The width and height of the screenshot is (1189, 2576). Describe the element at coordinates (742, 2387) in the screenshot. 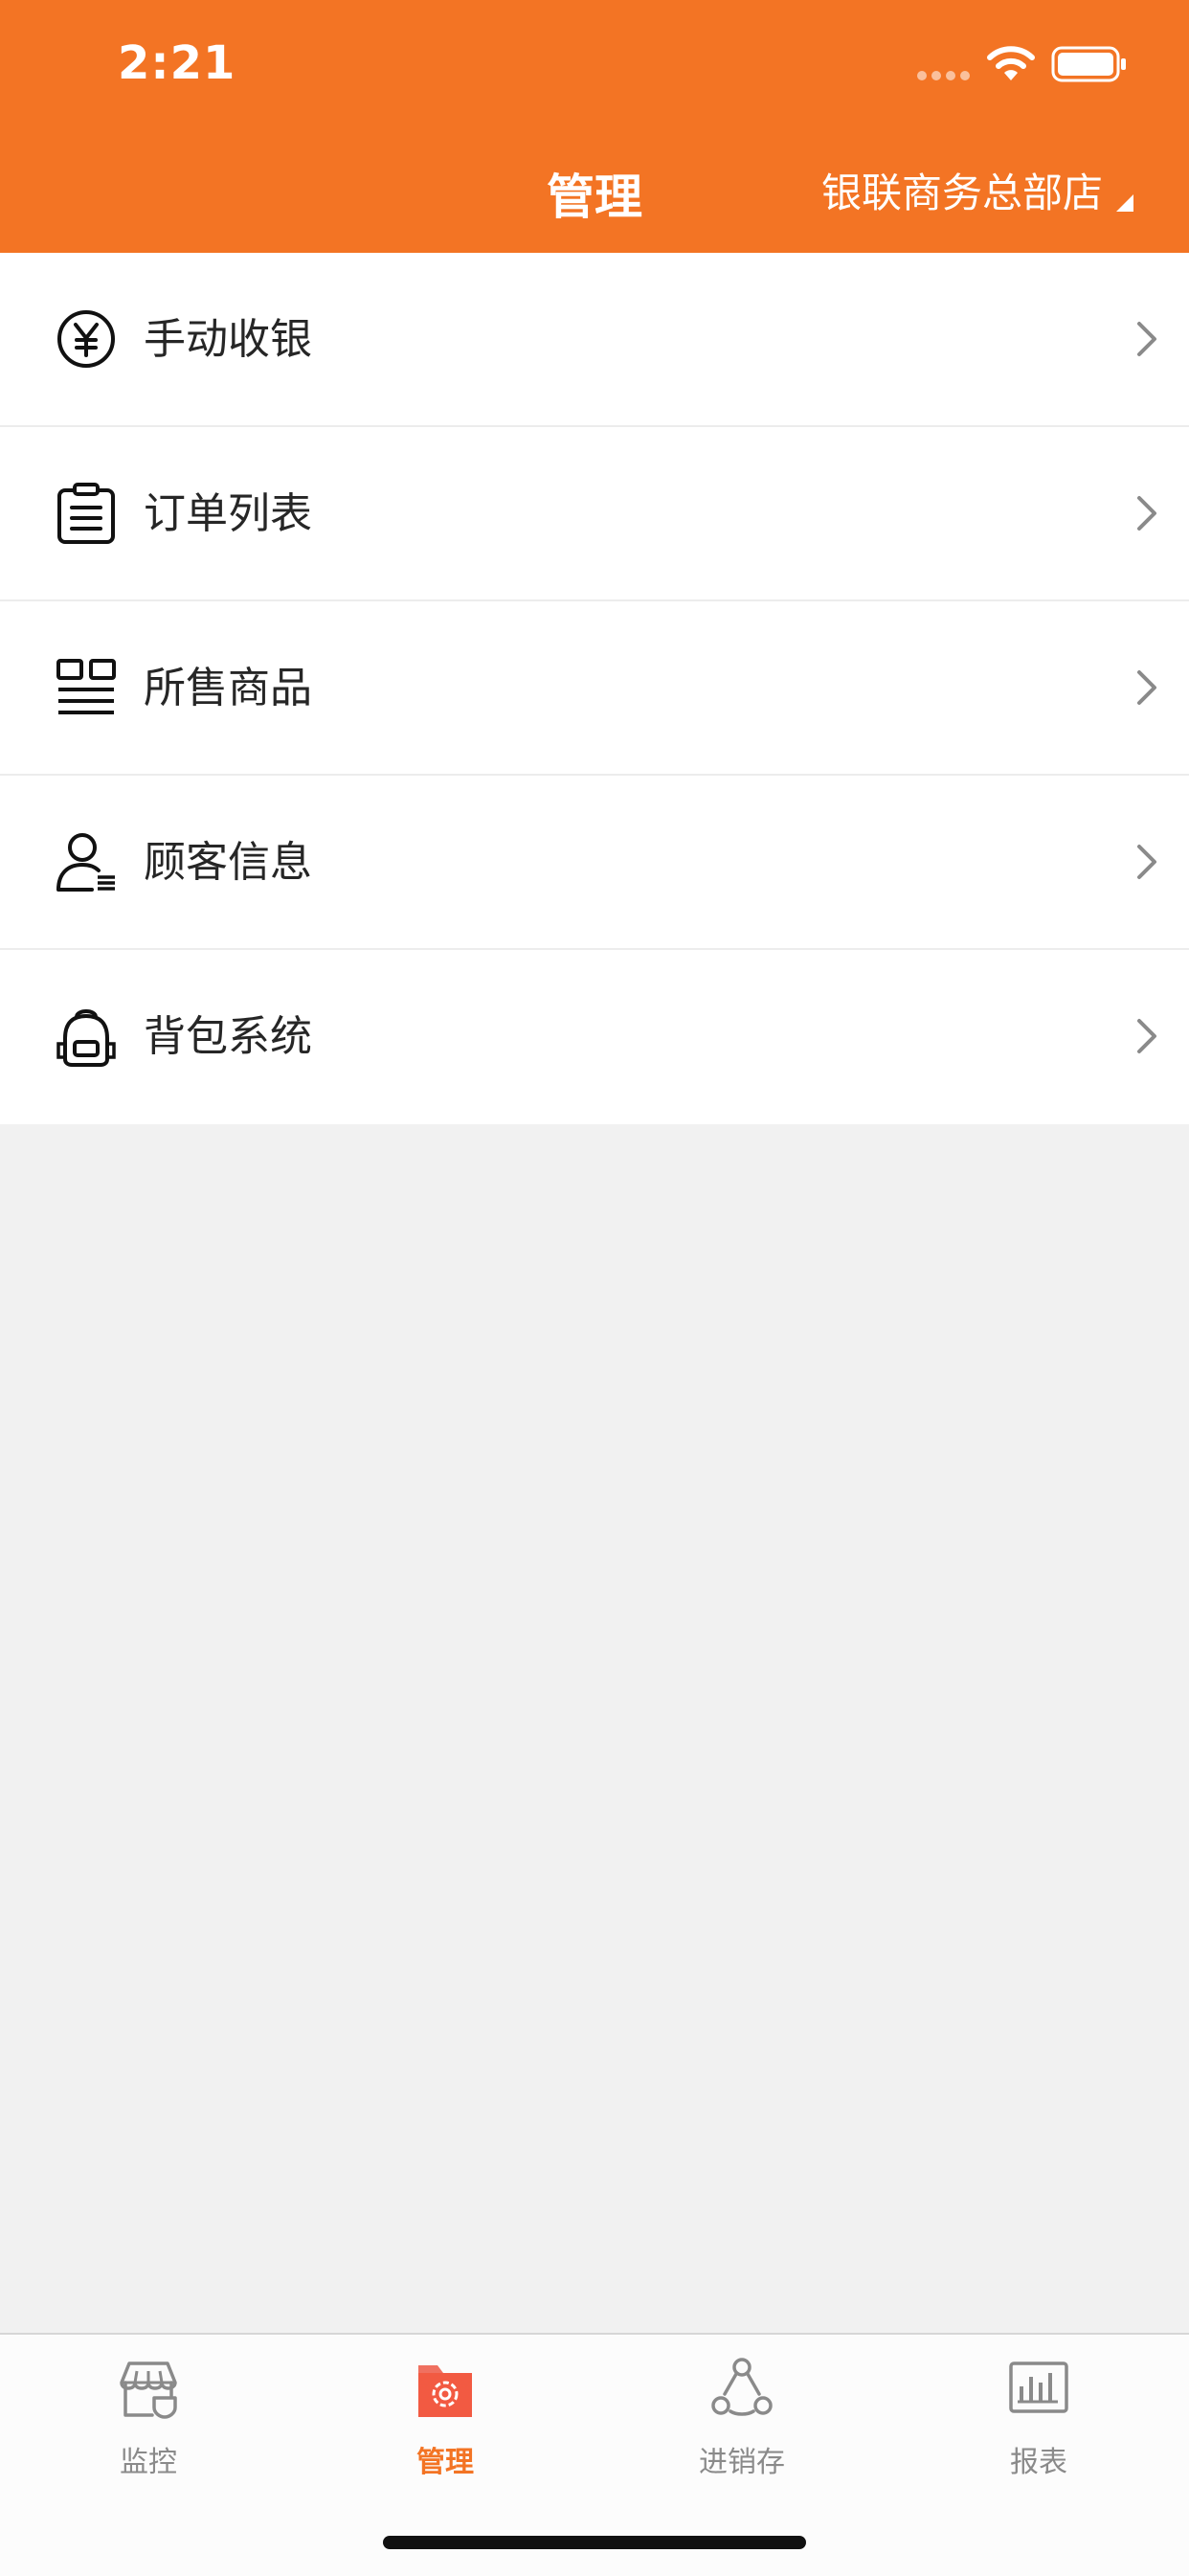

I see `inventory-icon` at that location.